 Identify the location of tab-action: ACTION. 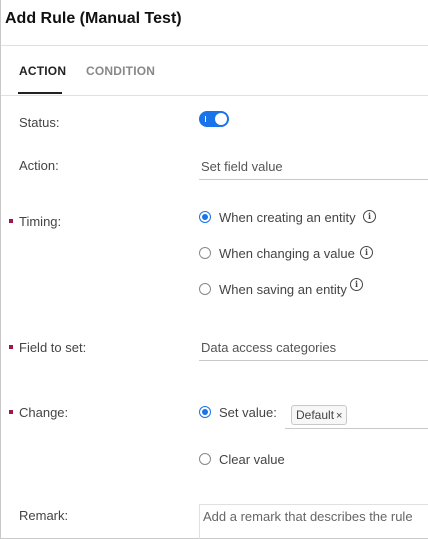
(42, 71).